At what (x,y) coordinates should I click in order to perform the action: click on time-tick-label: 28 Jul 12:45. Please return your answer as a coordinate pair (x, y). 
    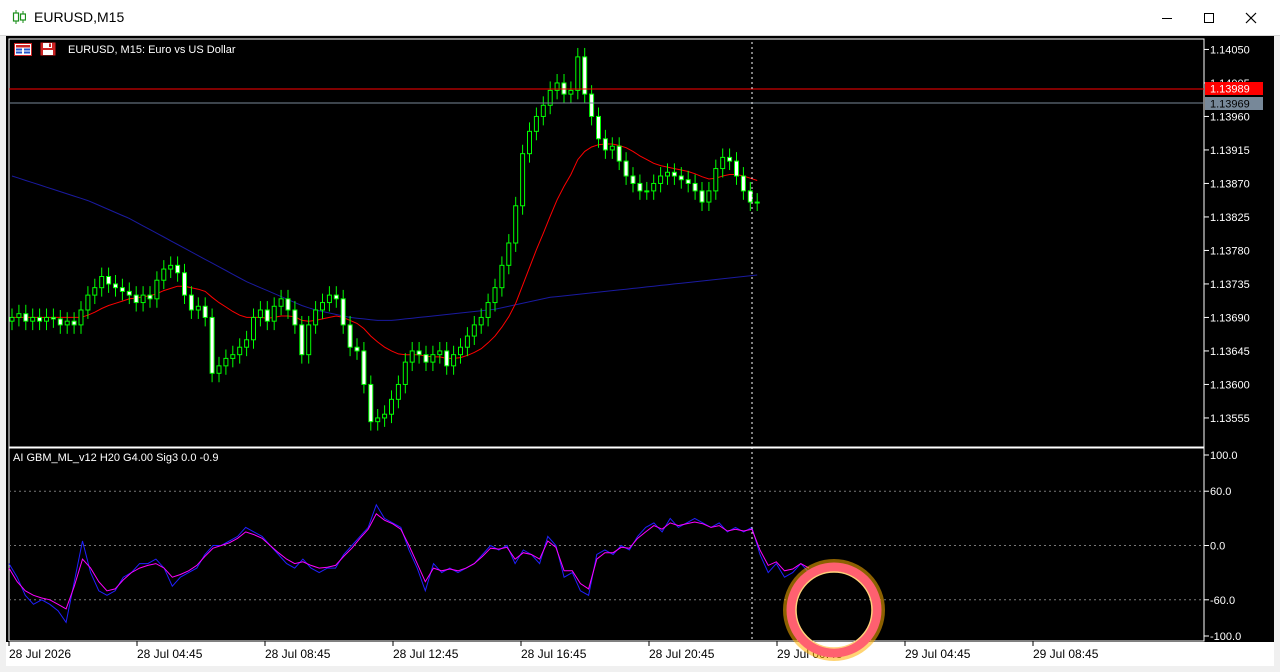
    Looking at the image, I should click on (426, 654).